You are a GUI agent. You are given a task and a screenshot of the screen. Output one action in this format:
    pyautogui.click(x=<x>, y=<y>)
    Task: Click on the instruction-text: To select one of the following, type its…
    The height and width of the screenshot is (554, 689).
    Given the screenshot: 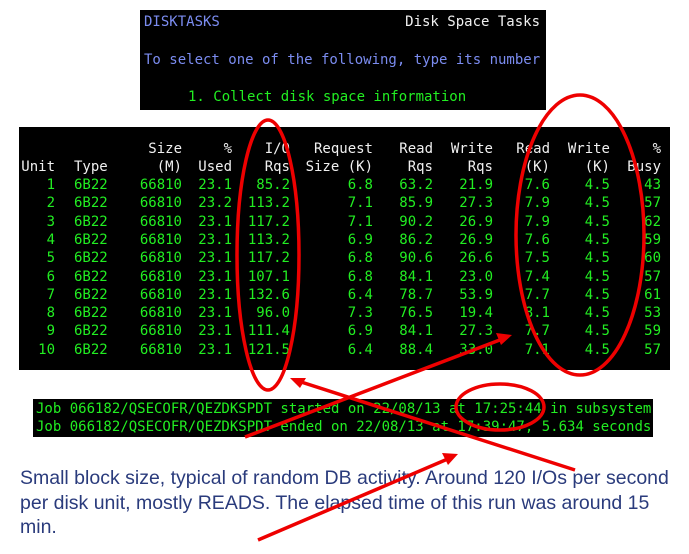 What is the action you would take?
    pyautogui.click(x=342, y=60)
    